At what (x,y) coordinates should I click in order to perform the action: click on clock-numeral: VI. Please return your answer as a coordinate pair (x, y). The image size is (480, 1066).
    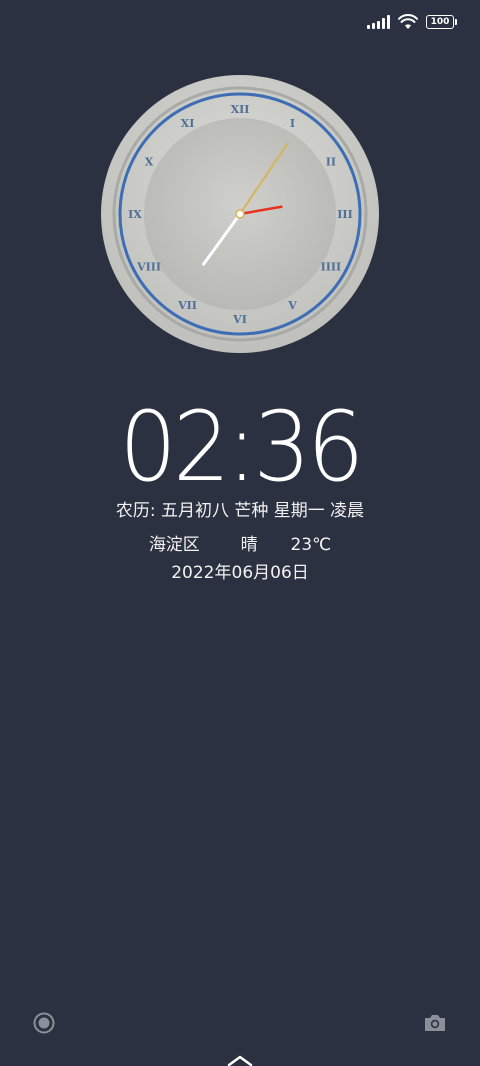
    Looking at the image, I should click on (239, 319).